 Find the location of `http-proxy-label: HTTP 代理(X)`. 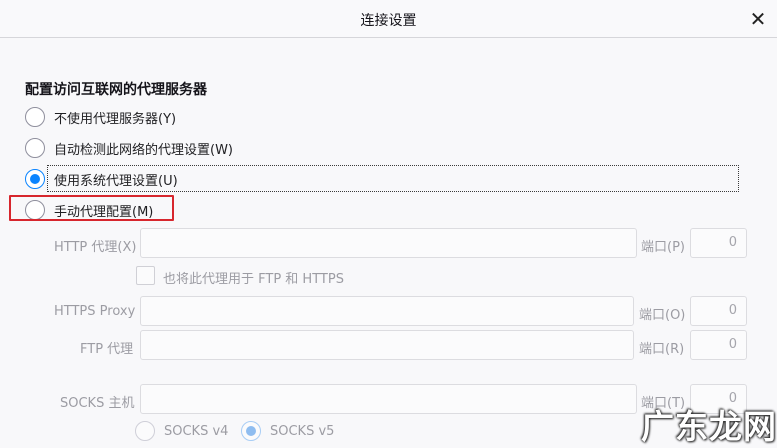

http-proxy-label: HTTP 代理(X) is located at coordinates (95, 247).